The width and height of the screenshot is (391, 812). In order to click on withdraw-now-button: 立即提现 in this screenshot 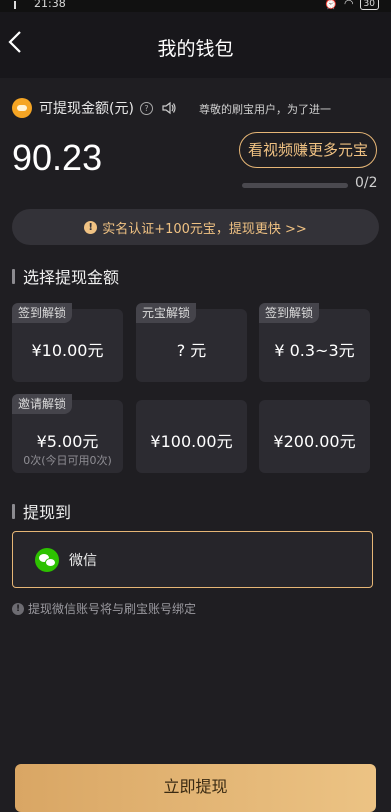, I will do `click(195, 788)`.